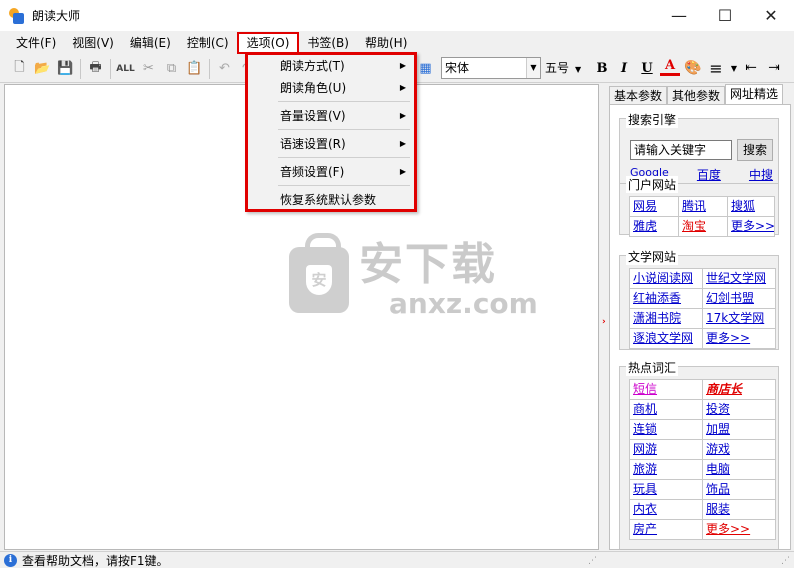  I want to click on list-item: 网易, so click(654, 206).